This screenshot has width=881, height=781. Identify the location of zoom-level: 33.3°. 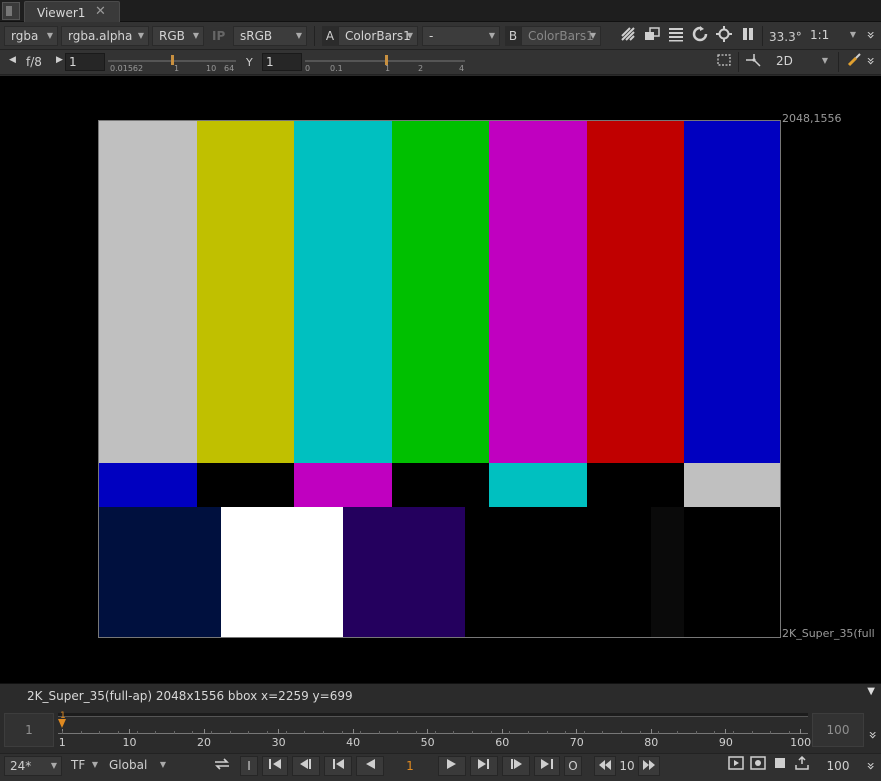
(785, 37).